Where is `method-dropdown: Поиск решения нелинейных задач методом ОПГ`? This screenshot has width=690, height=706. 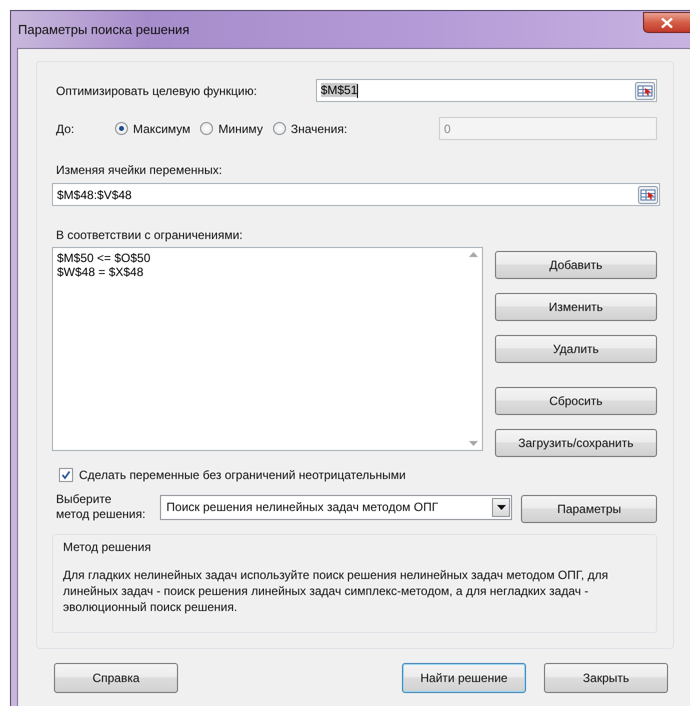
method-dropdown: Поиск решения нелинейных задач методом ОПГ is located at coordinates (336, 507).